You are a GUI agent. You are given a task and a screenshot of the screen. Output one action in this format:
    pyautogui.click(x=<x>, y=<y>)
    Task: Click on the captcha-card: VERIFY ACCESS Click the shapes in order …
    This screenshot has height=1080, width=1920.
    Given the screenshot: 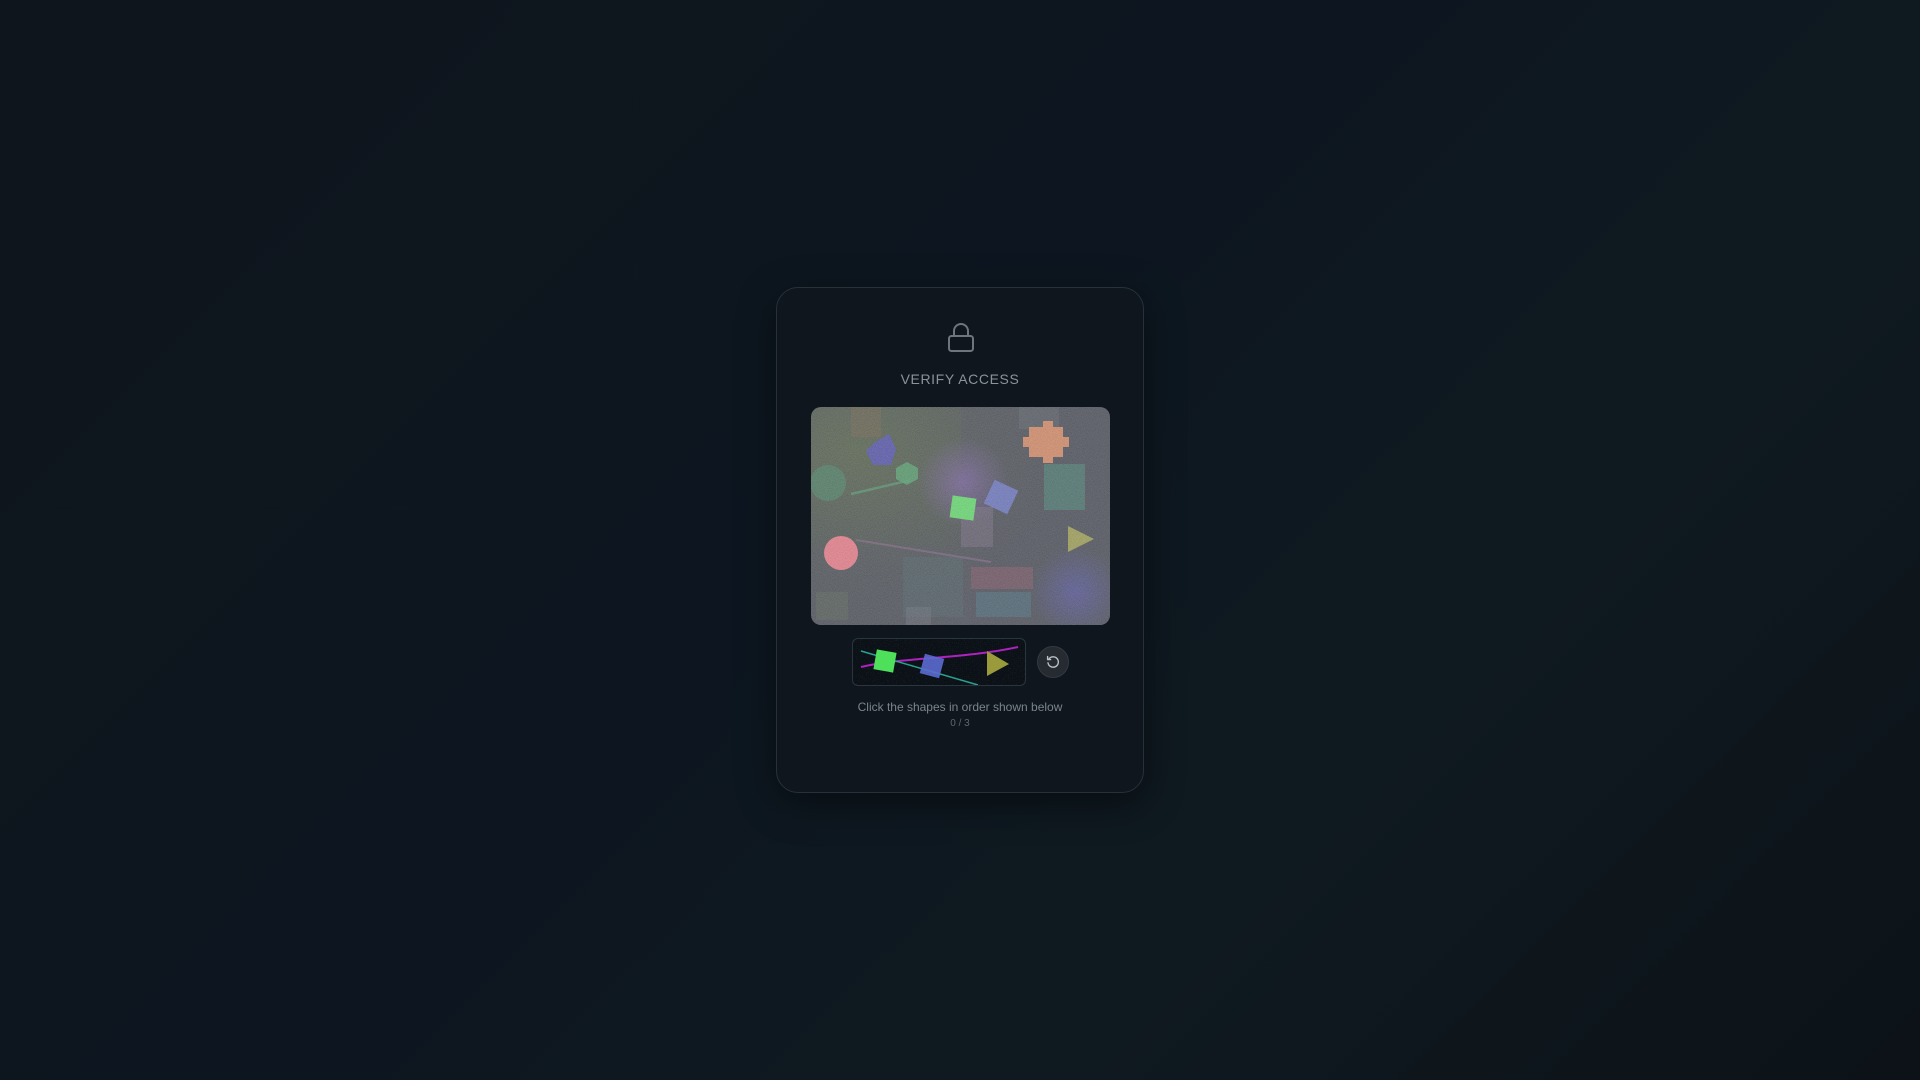 What is the action you would take?
    pyautogui.click(x=960, y=540)
    